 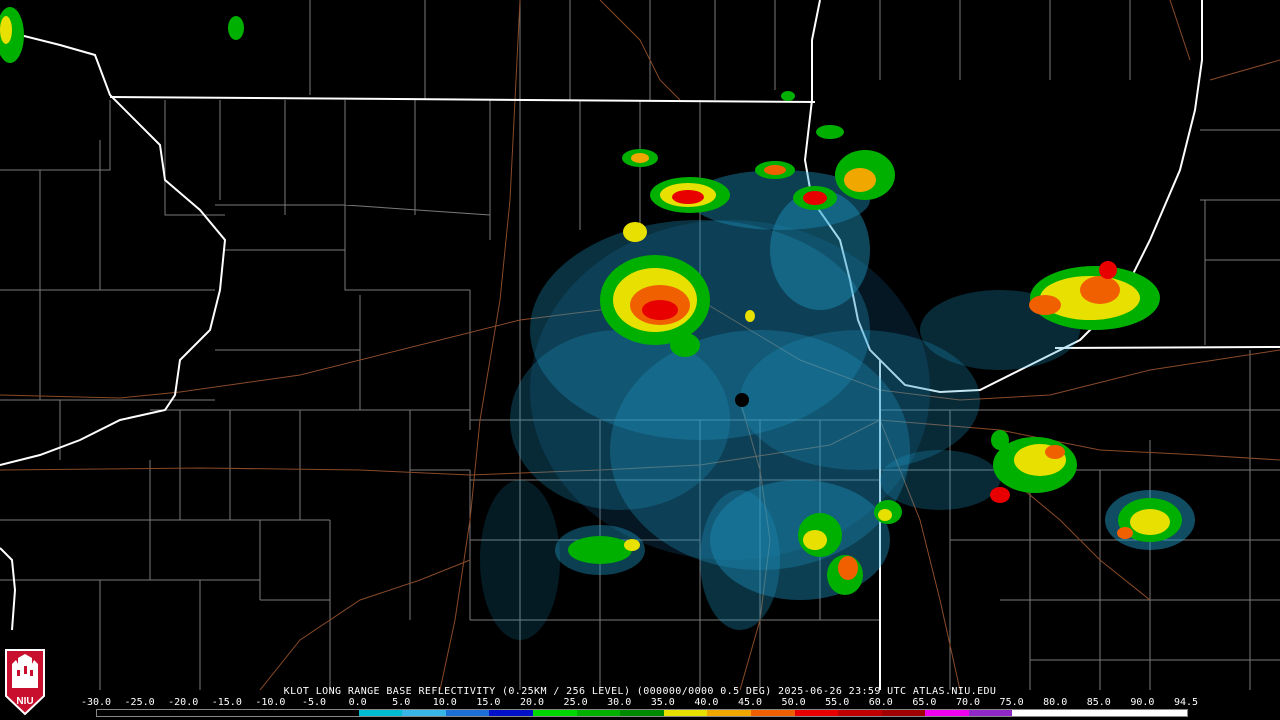 What do you see at coordinates (742, 400) in the screenshot?
I see `radar-site` at bounding box center [742, 400].